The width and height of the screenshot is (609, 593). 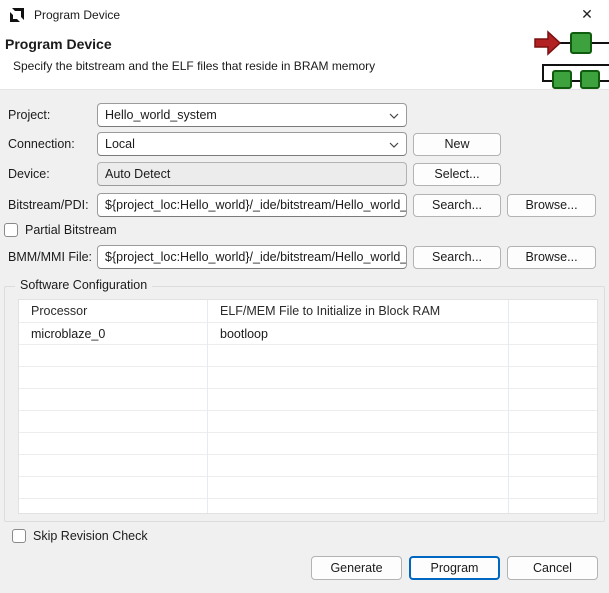 What do you see at coordinates (356, 568) in the screenshot?
I see `generate-button: Generate` at bounding box center [356, 568].